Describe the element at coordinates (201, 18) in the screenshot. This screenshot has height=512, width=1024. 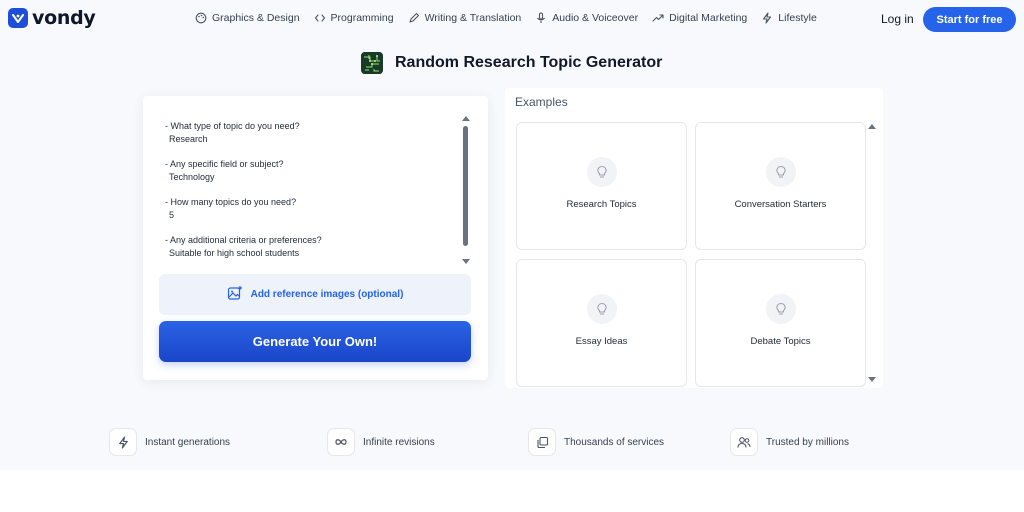
I see `palette-icon` at that location.